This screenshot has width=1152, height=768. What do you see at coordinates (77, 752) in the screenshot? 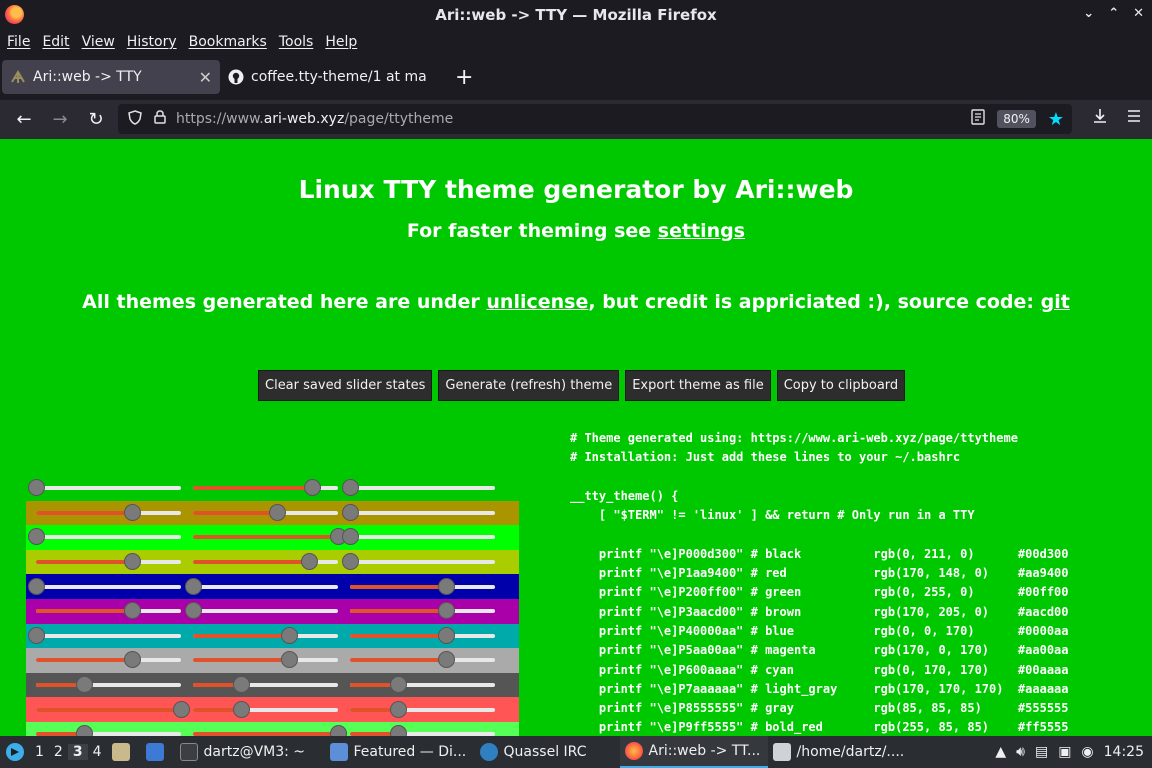
I see `desktop-3: 3` at bounding box center [77, 752].